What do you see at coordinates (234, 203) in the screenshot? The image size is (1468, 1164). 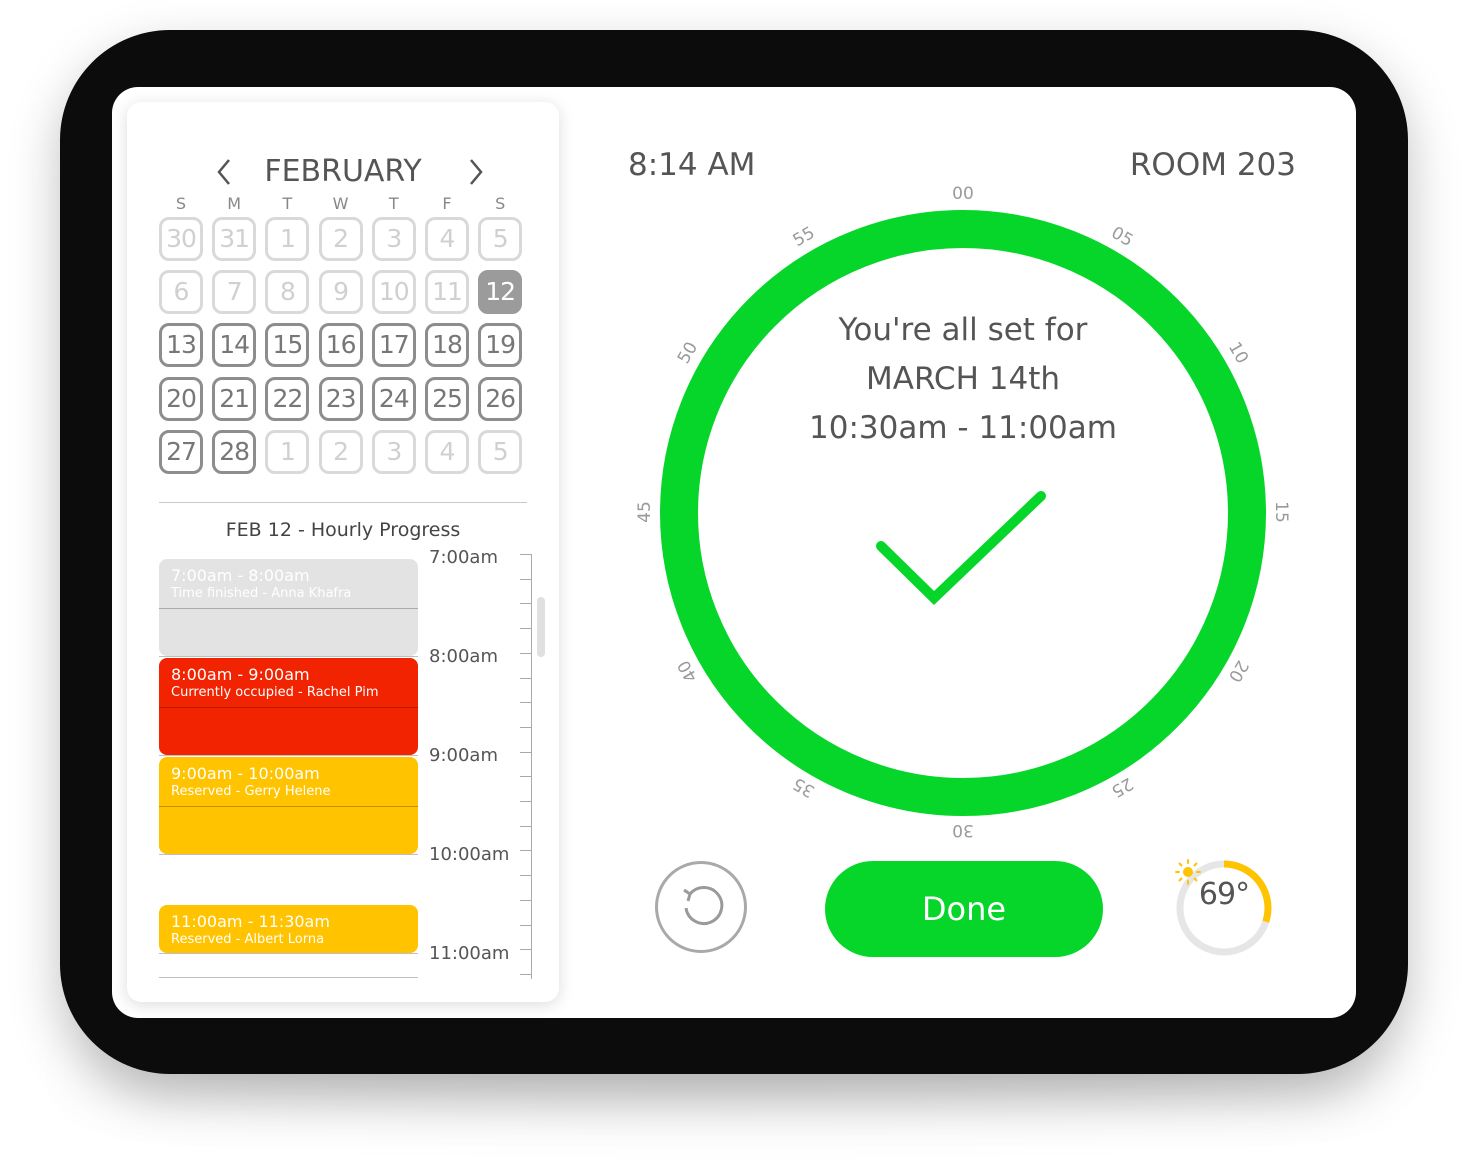 I see `weekday-label: M` at bounding box center [234, 203].